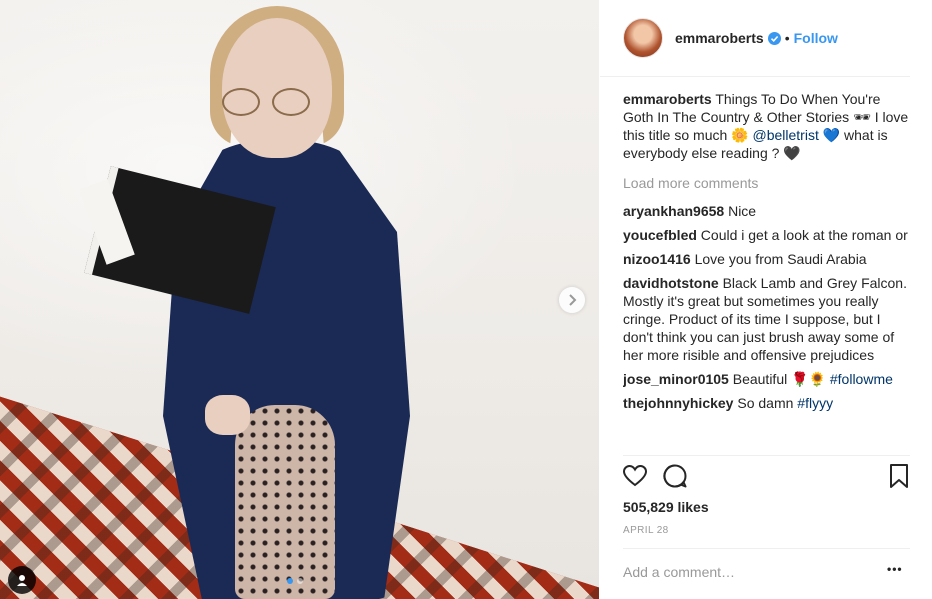  Describe the element at coordinates (643, 38) in the screenshot. I see `avatar` at that location.